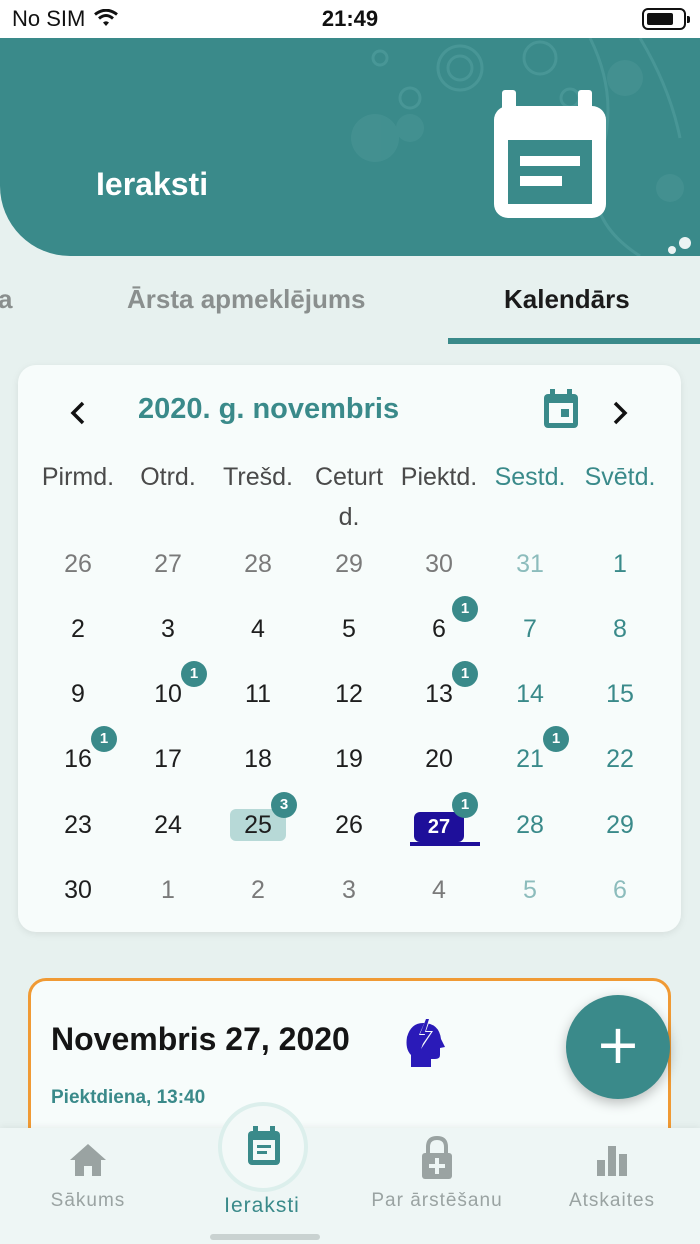 This screenshot has height=1244, width=700. I want to click on day-number: 15, so click(620, 694).